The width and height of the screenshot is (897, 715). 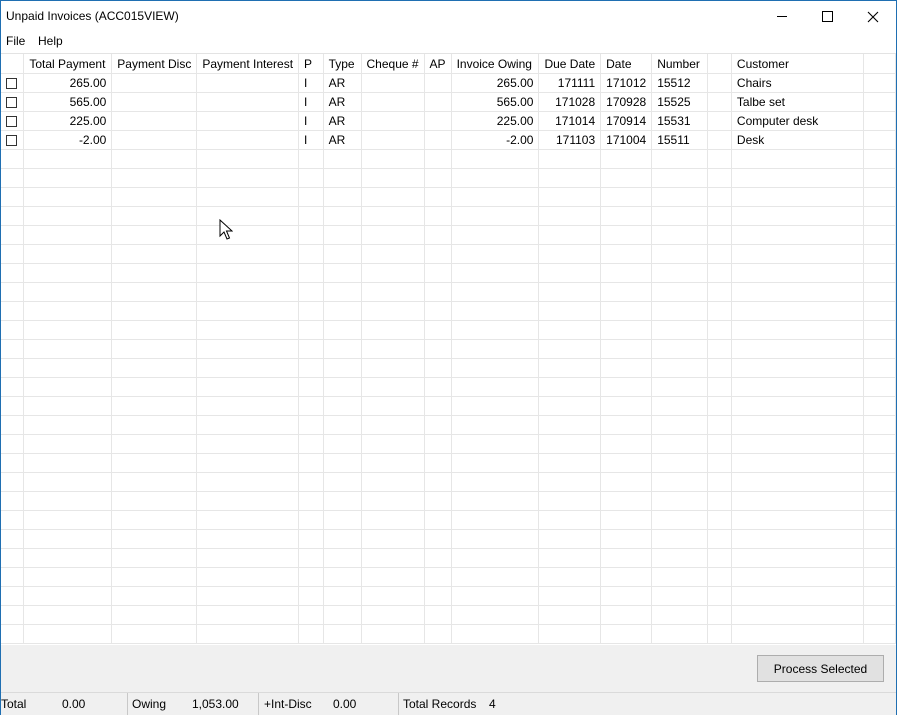 I want to click on cell-date: 170928, so click(x=626, y=102).